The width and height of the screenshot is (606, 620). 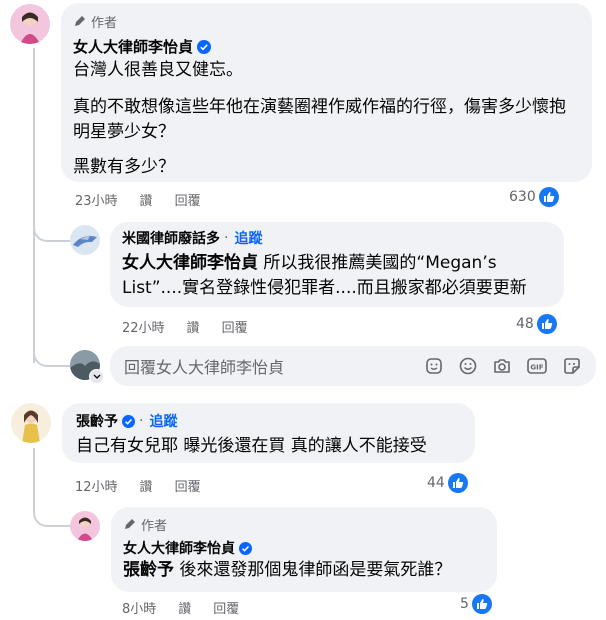 What do you see at coordinates (96, 376) in the screenshot?
I see `avatar-dropdown-icon` at bounding box center [96, 376].